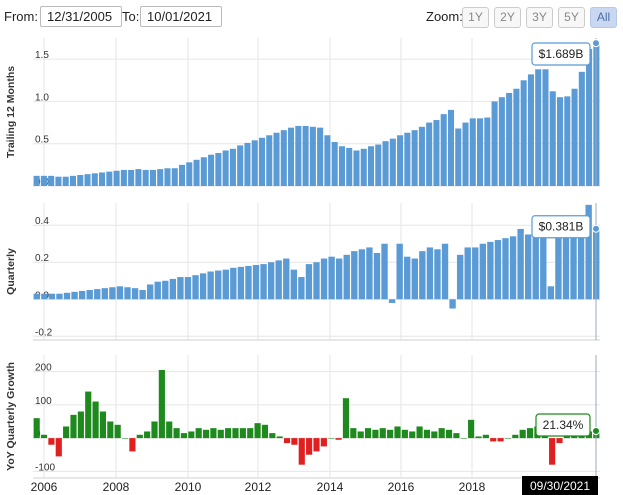 Image resolution: width=623 pixels, height=495 pixels. What do you see at coordinates (188, 487) in the screenshot?
I see `x-tick-label: 2010` at bounding box center [188, 487].